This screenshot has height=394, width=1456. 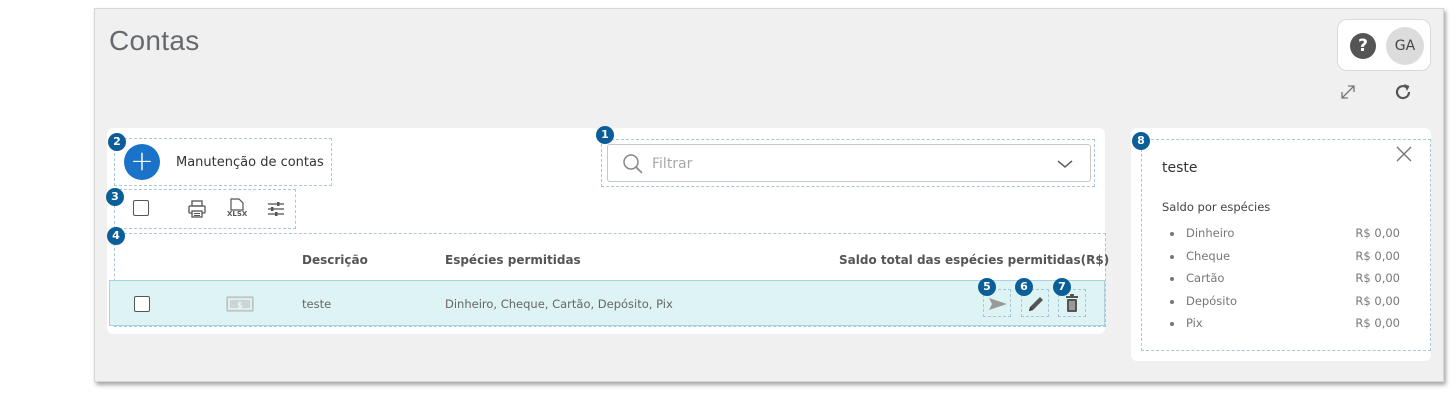 I want to click on item-name: Cheque, so click(x=1208, y=256).